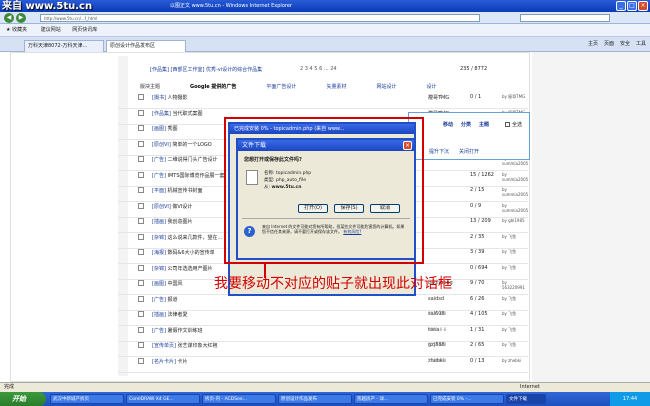 The height and width of the screenshot is (406, 650). What do you see at coordinates (484, 124) in the screenshot?
I see `topic-action: 主题` at bounding box center [484, 124].